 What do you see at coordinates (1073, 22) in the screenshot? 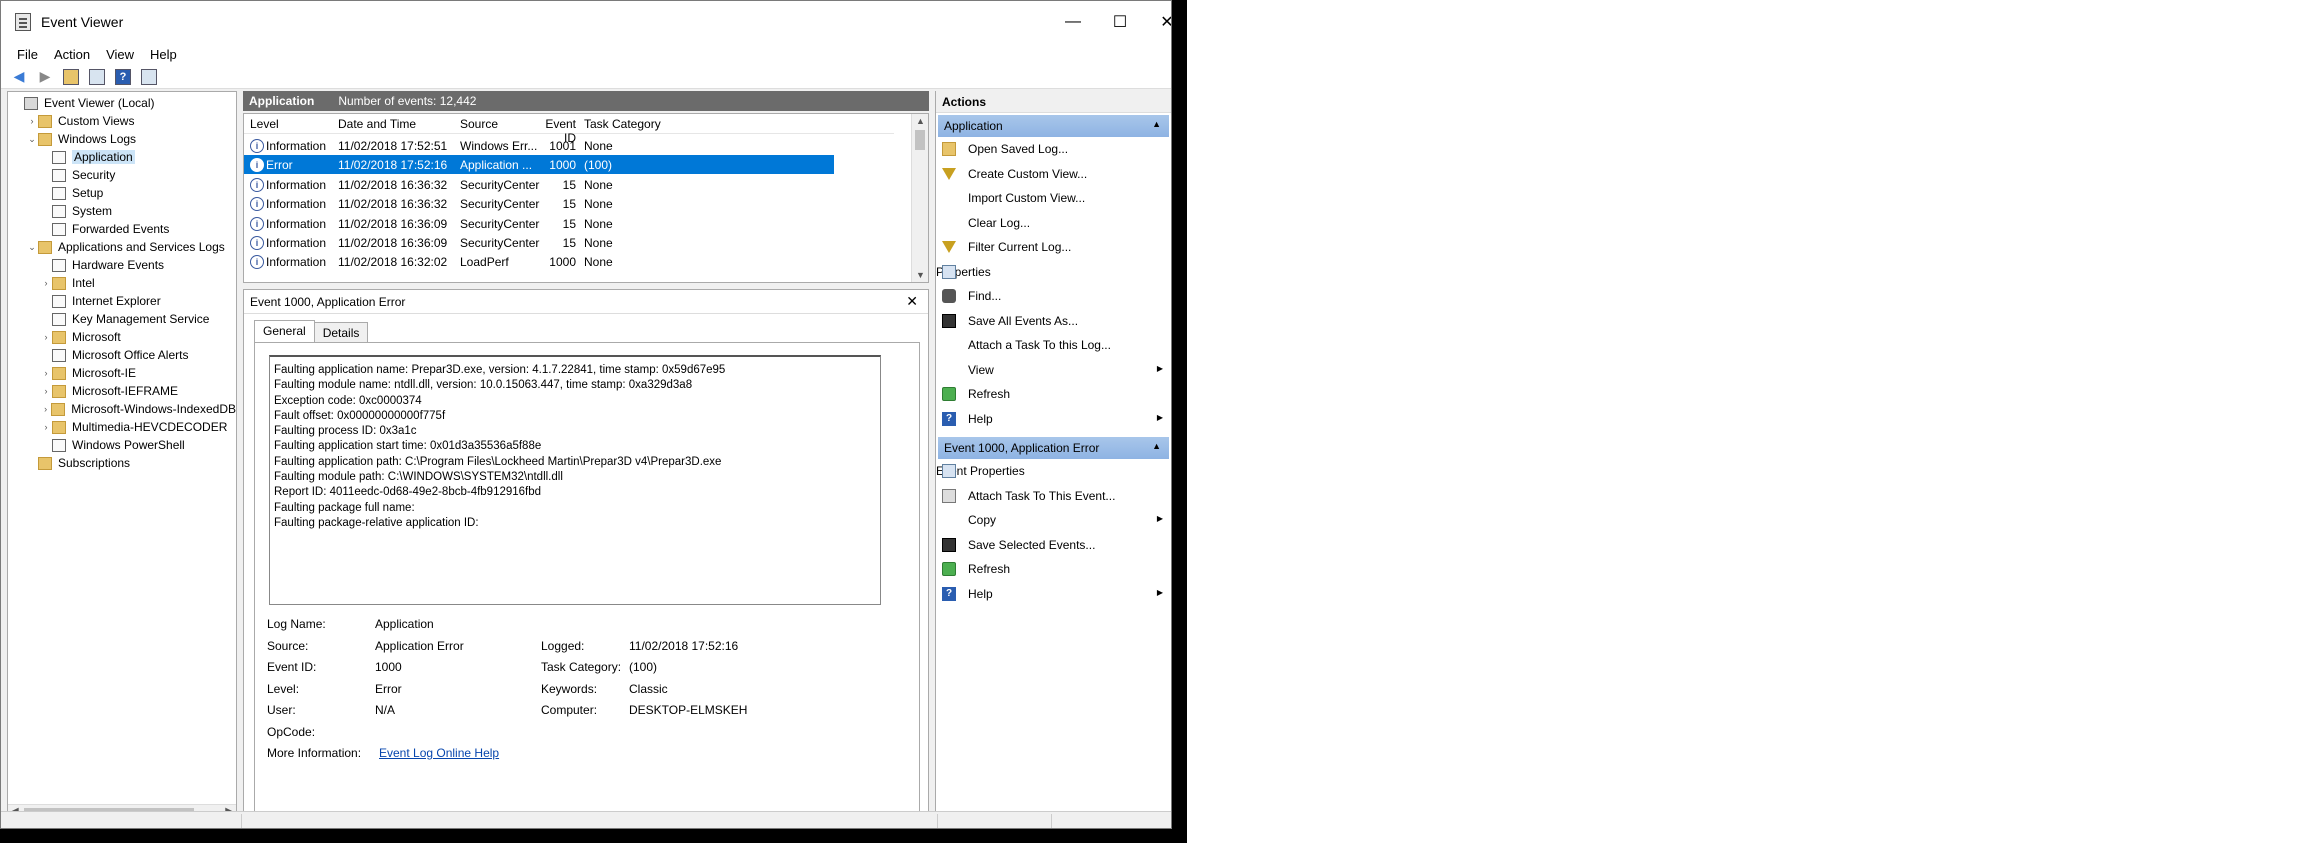
I see `minimize-button: —` at bounding box center [1073, 22].